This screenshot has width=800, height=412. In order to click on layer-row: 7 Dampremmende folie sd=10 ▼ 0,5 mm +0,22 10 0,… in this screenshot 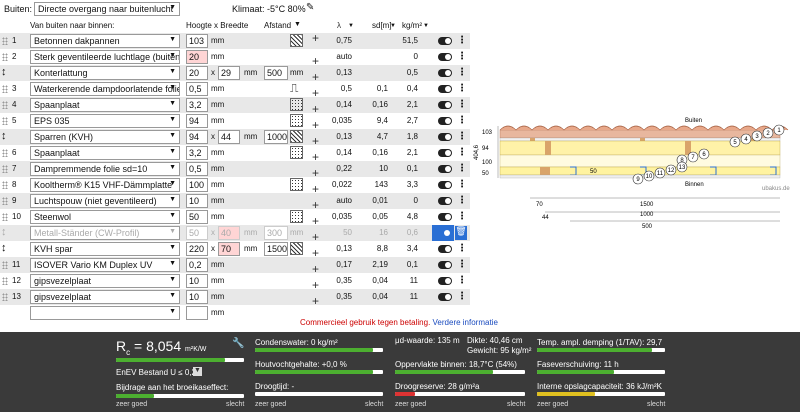, I will do `click(235, 170)`.